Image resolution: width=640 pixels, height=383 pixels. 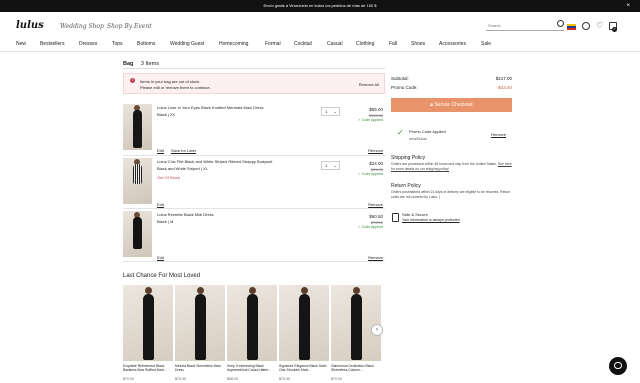 What do you see at coordinates (571, 27) in the screenshot?
I see `flag-icon` at bounding box center [571, 27].